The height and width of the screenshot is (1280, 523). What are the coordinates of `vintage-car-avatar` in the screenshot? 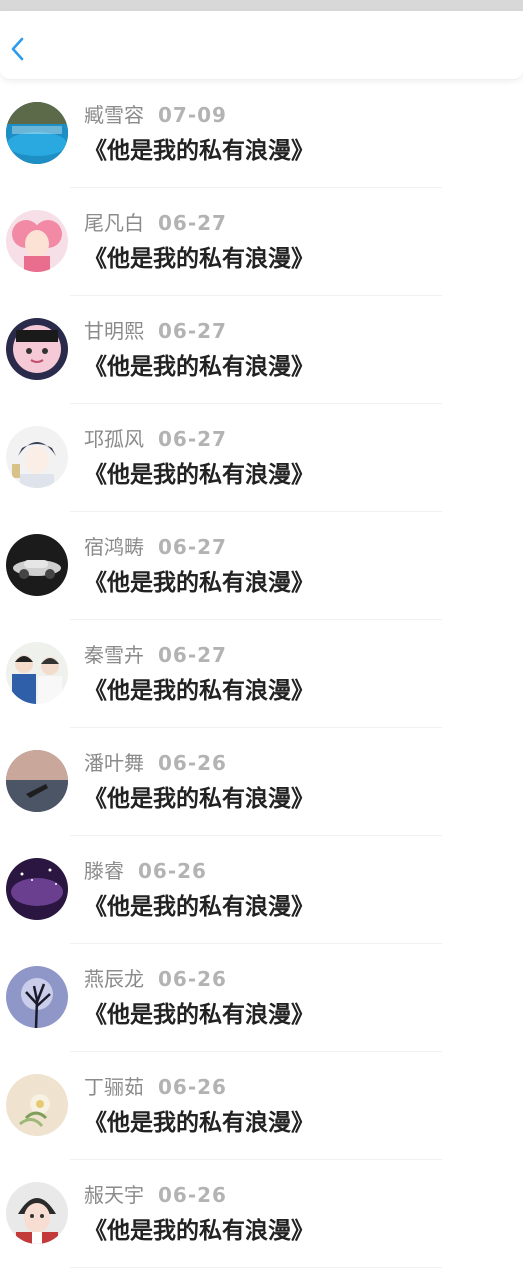 It's located at (37, 565).